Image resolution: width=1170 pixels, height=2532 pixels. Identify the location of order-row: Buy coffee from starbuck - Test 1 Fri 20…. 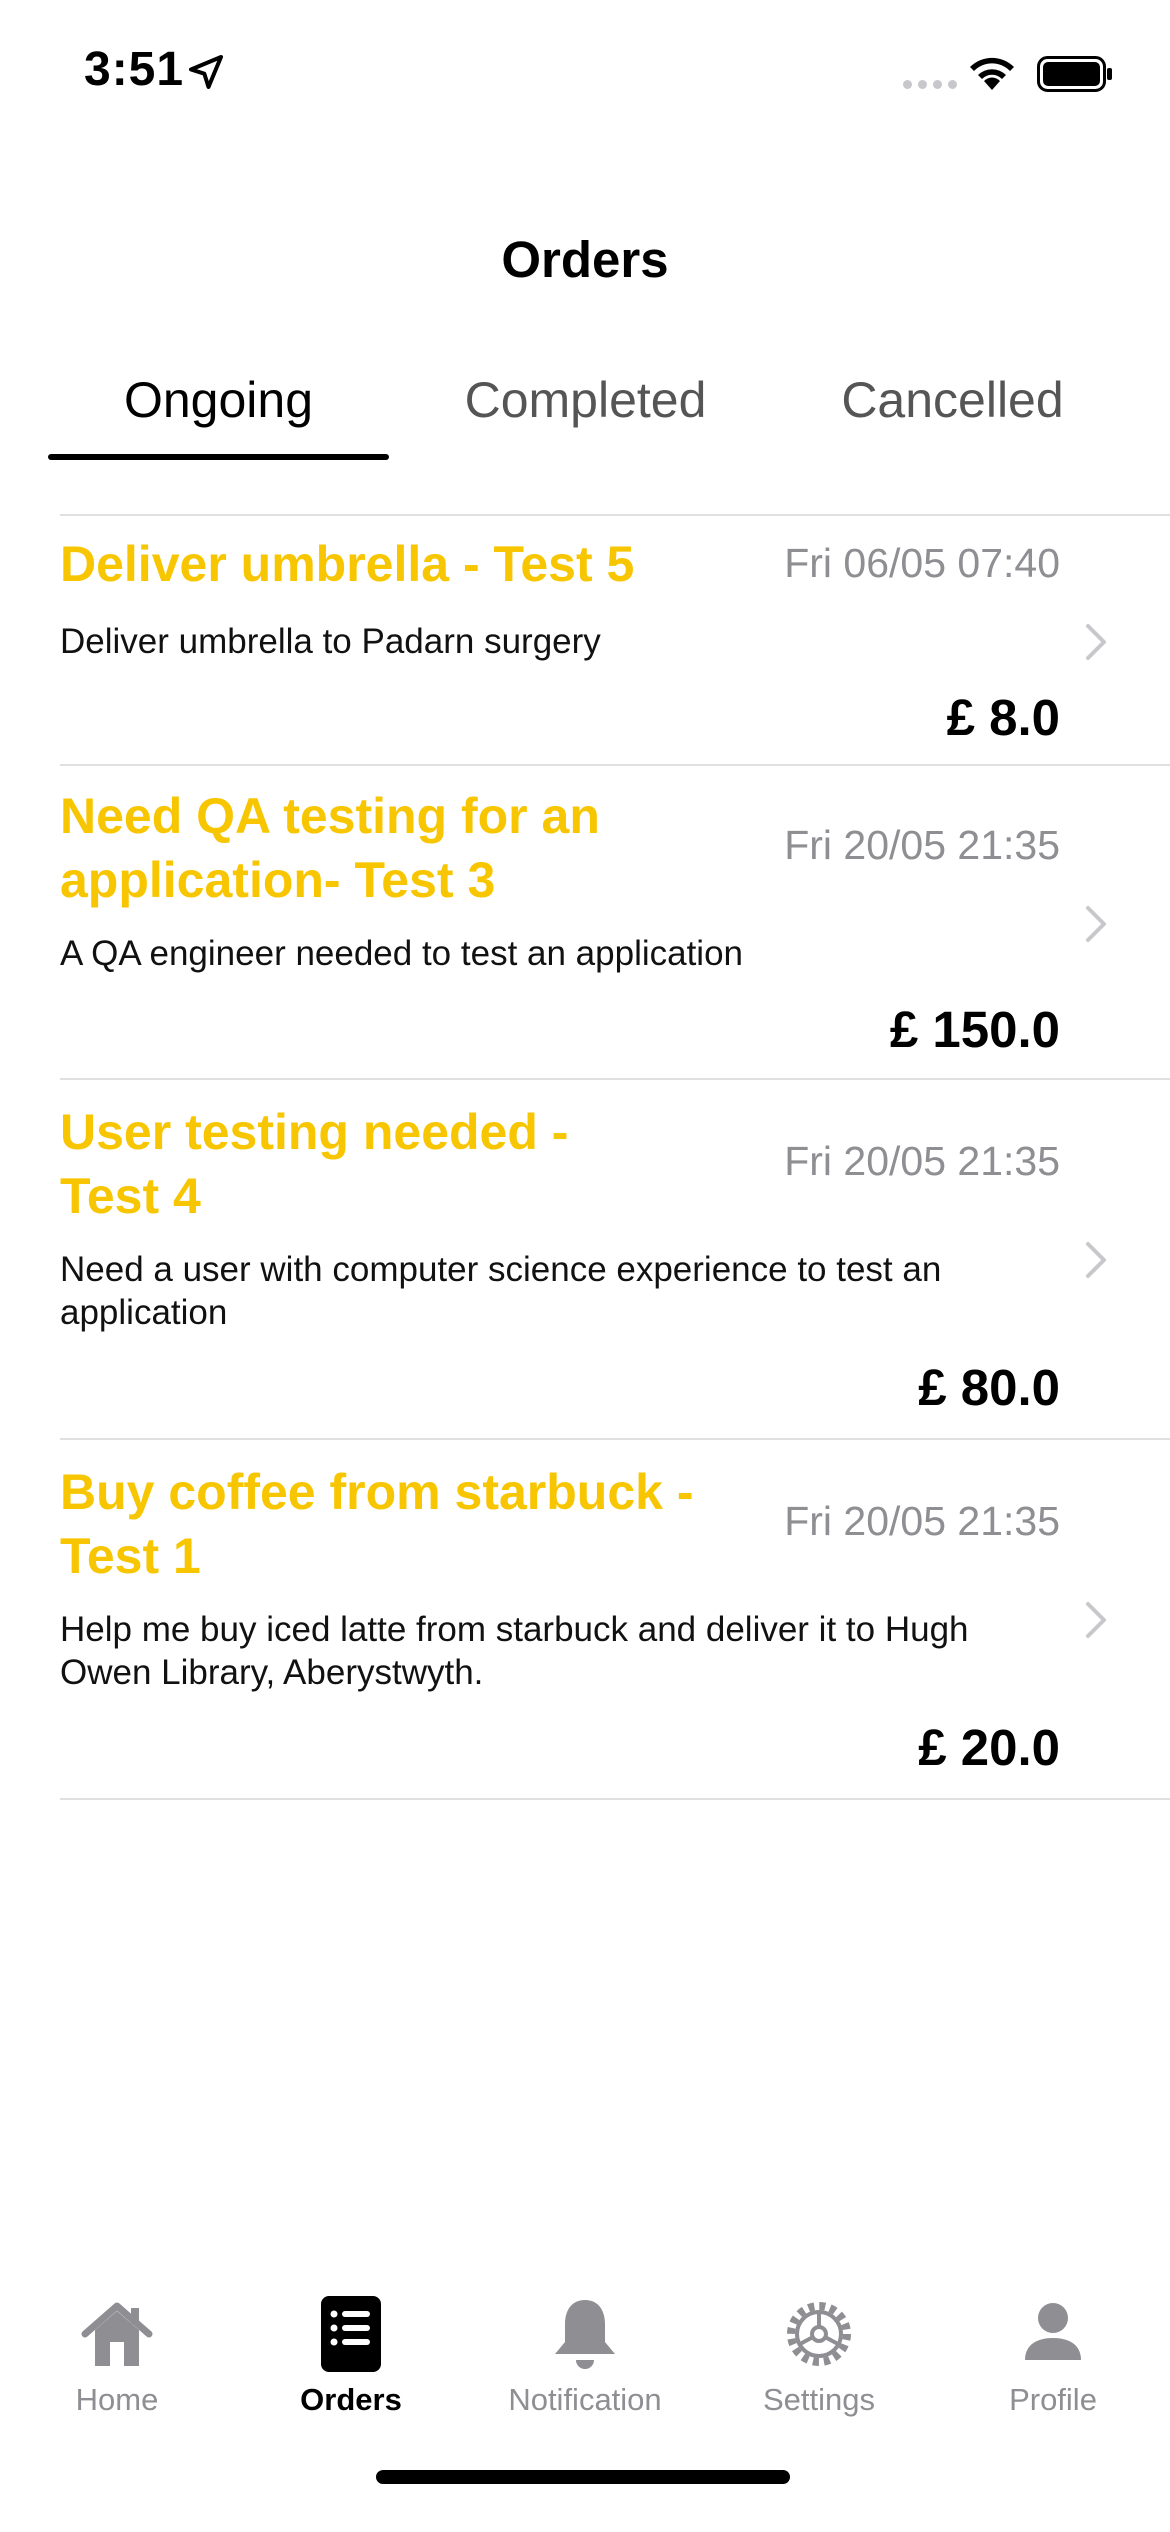
(615, 1626).